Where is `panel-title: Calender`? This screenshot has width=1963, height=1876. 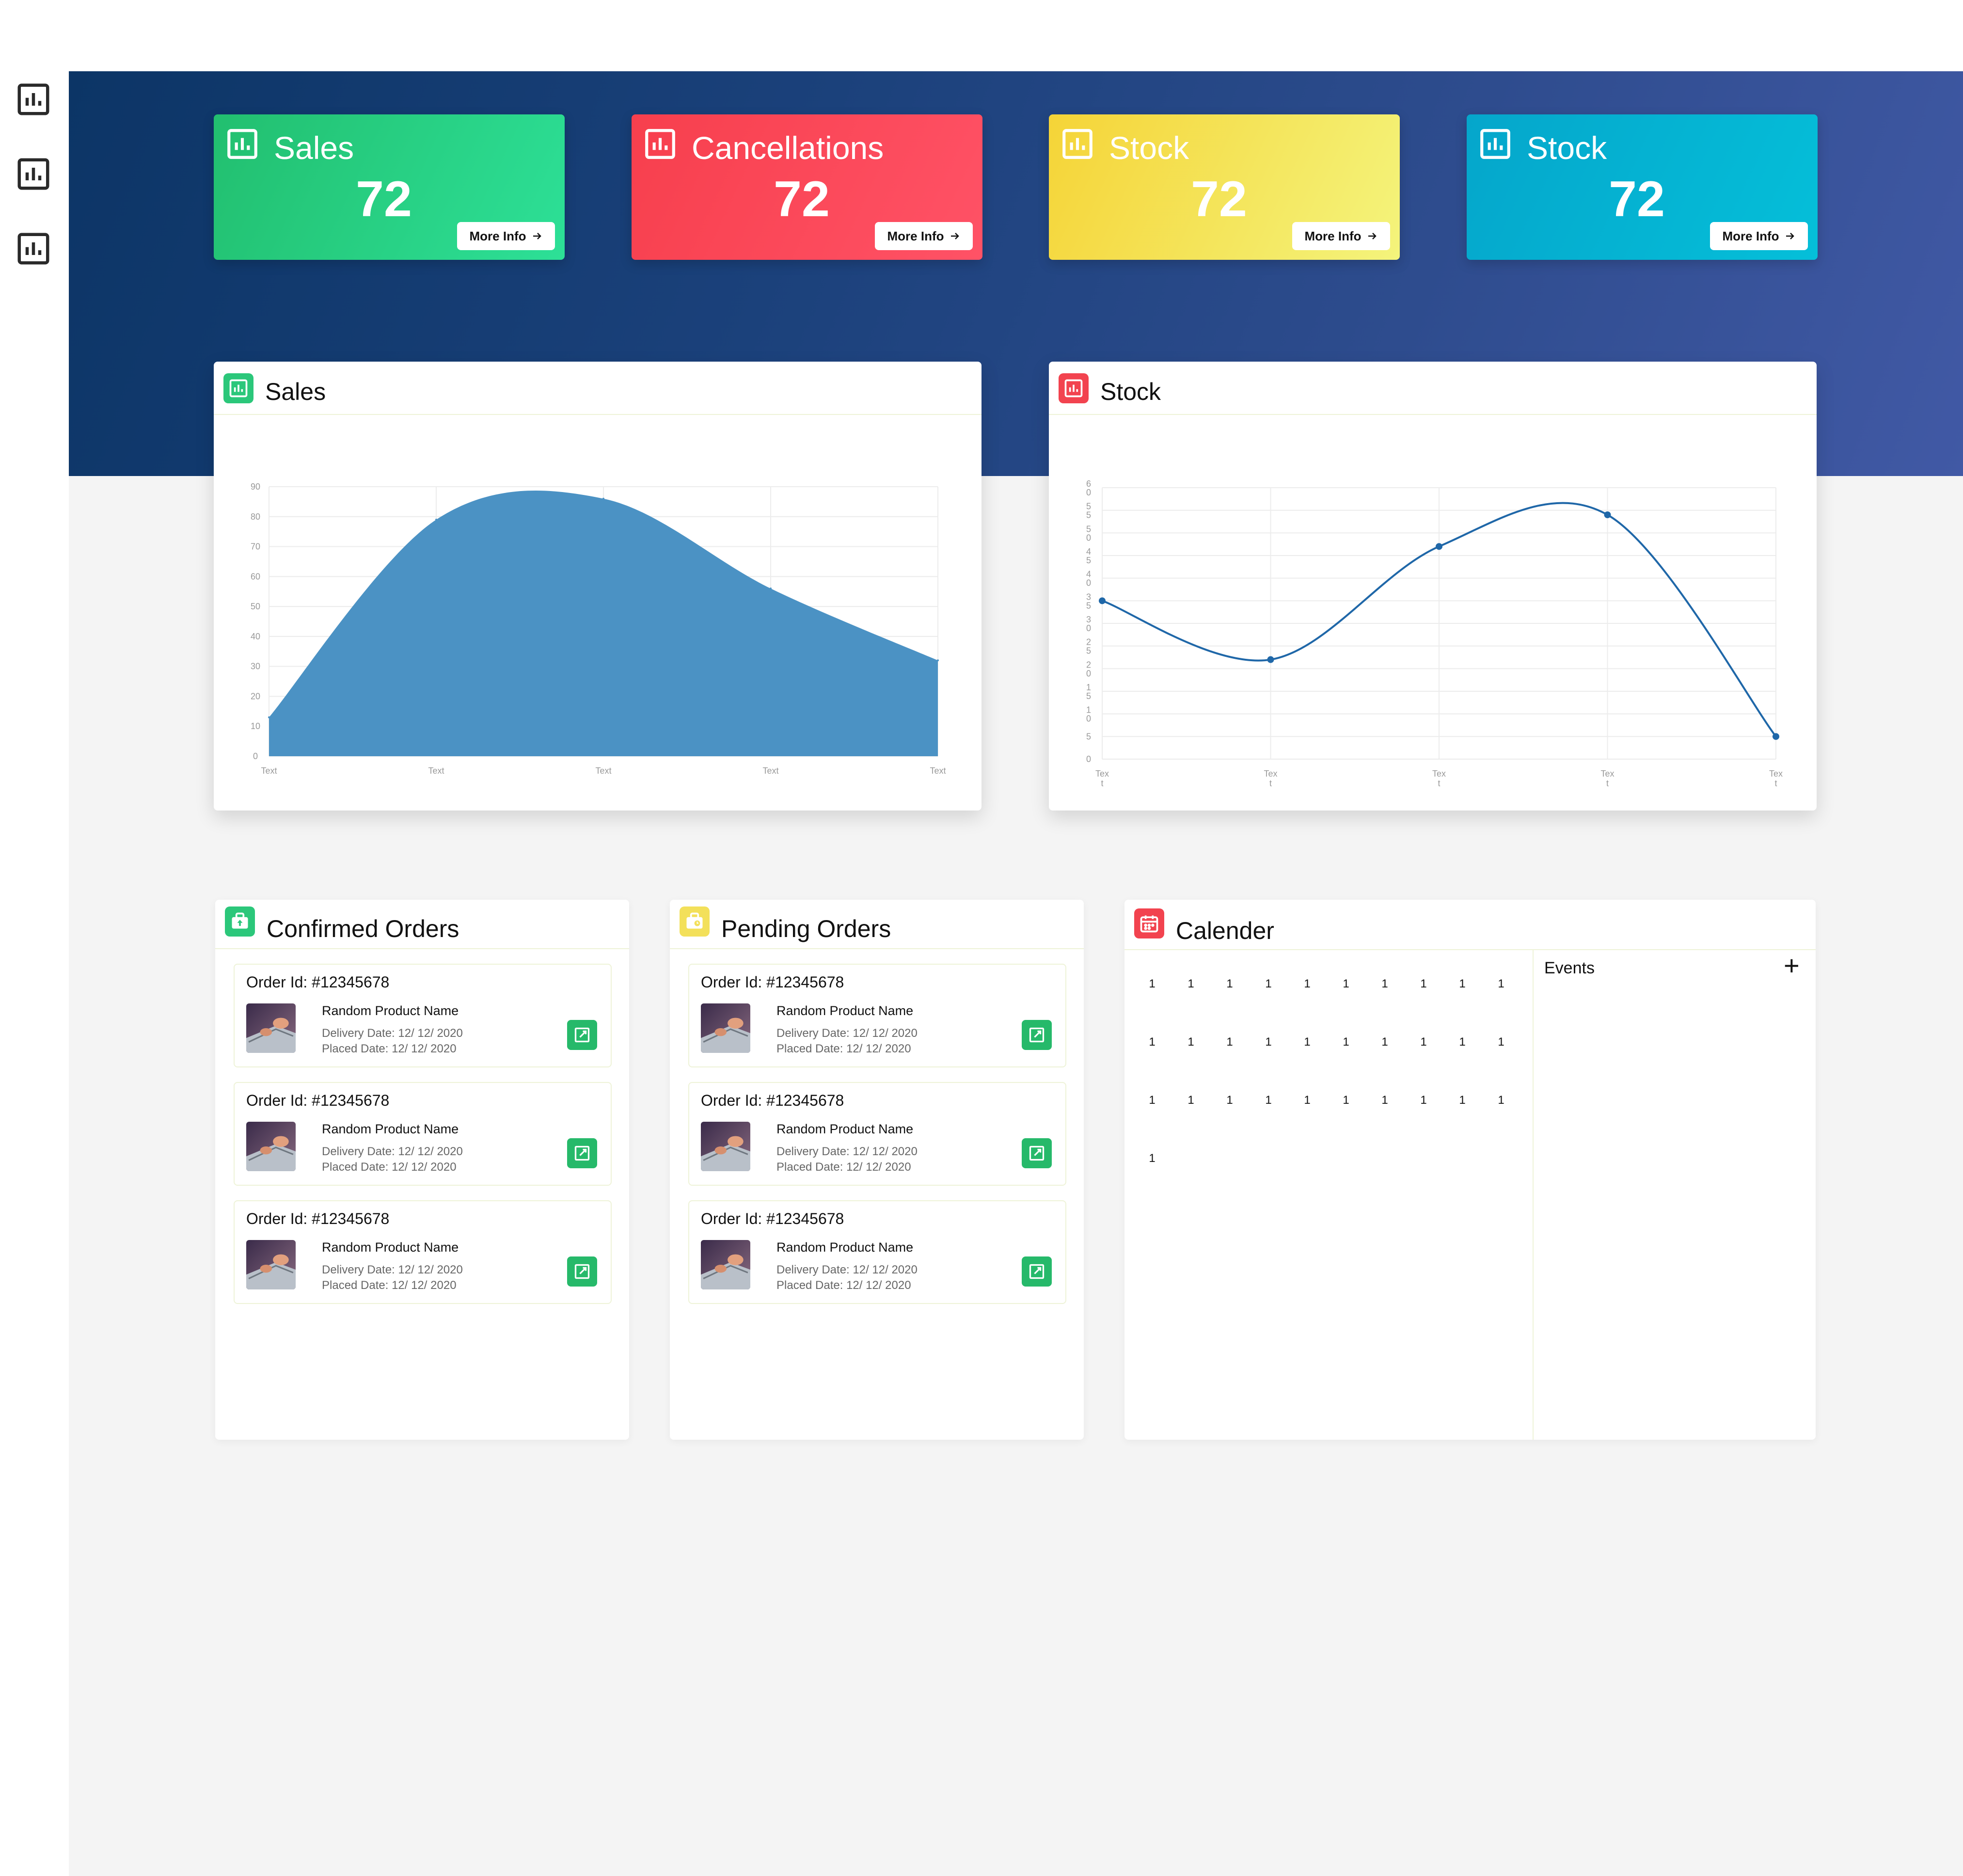
panel-title: Calender is located at coordinates (1225, 930).